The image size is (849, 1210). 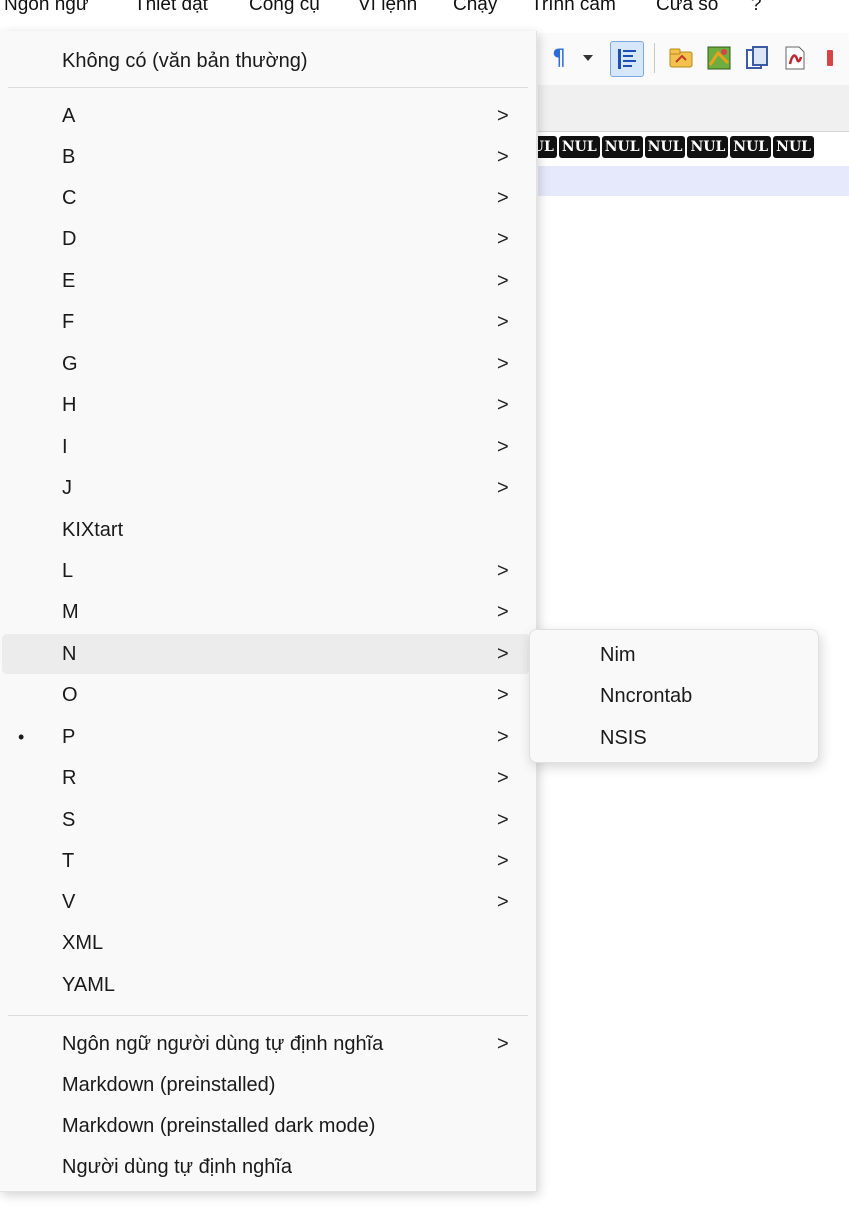 I want to click on menu-item-label: YAML, so click(x=88, y=985).